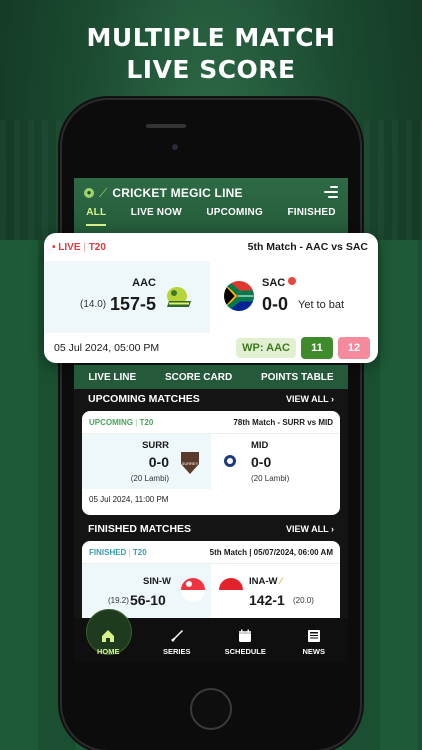 This screenshot has height=750, width=422. What do you see at coordinates (97, 247) in the screenshot?
I see `live-format: T20` at bounding box center [97, 247].